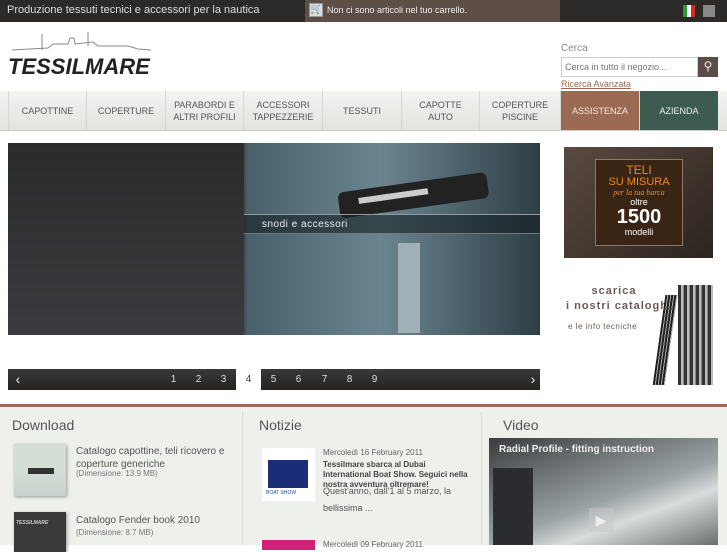  Describe the element at coordinates (614, 291) in the screenshot. I see `banner-line: scarica` at that location.